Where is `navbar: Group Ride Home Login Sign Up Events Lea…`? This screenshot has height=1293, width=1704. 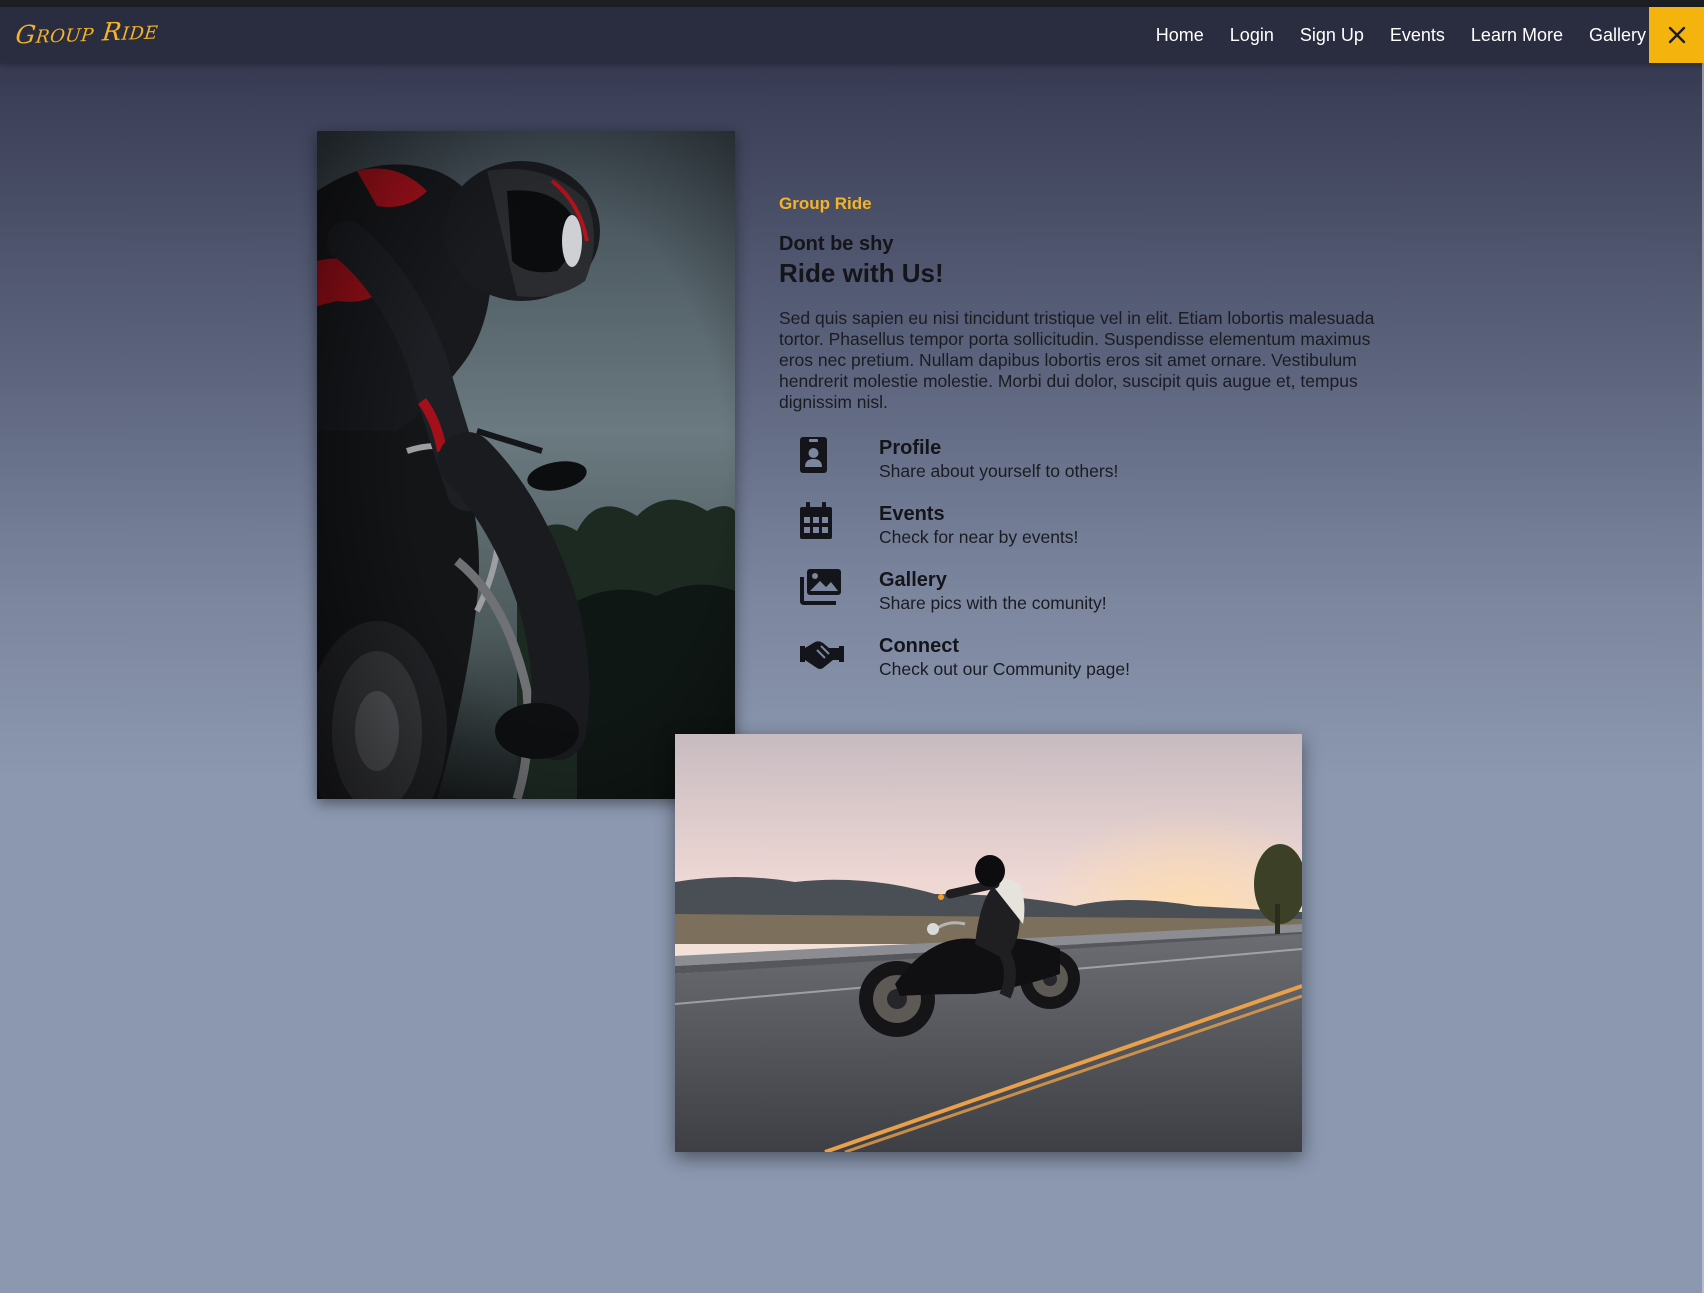
navbar: Group Ride Home Login Sign Up Events Lea… is located at coordinates (852, 35).